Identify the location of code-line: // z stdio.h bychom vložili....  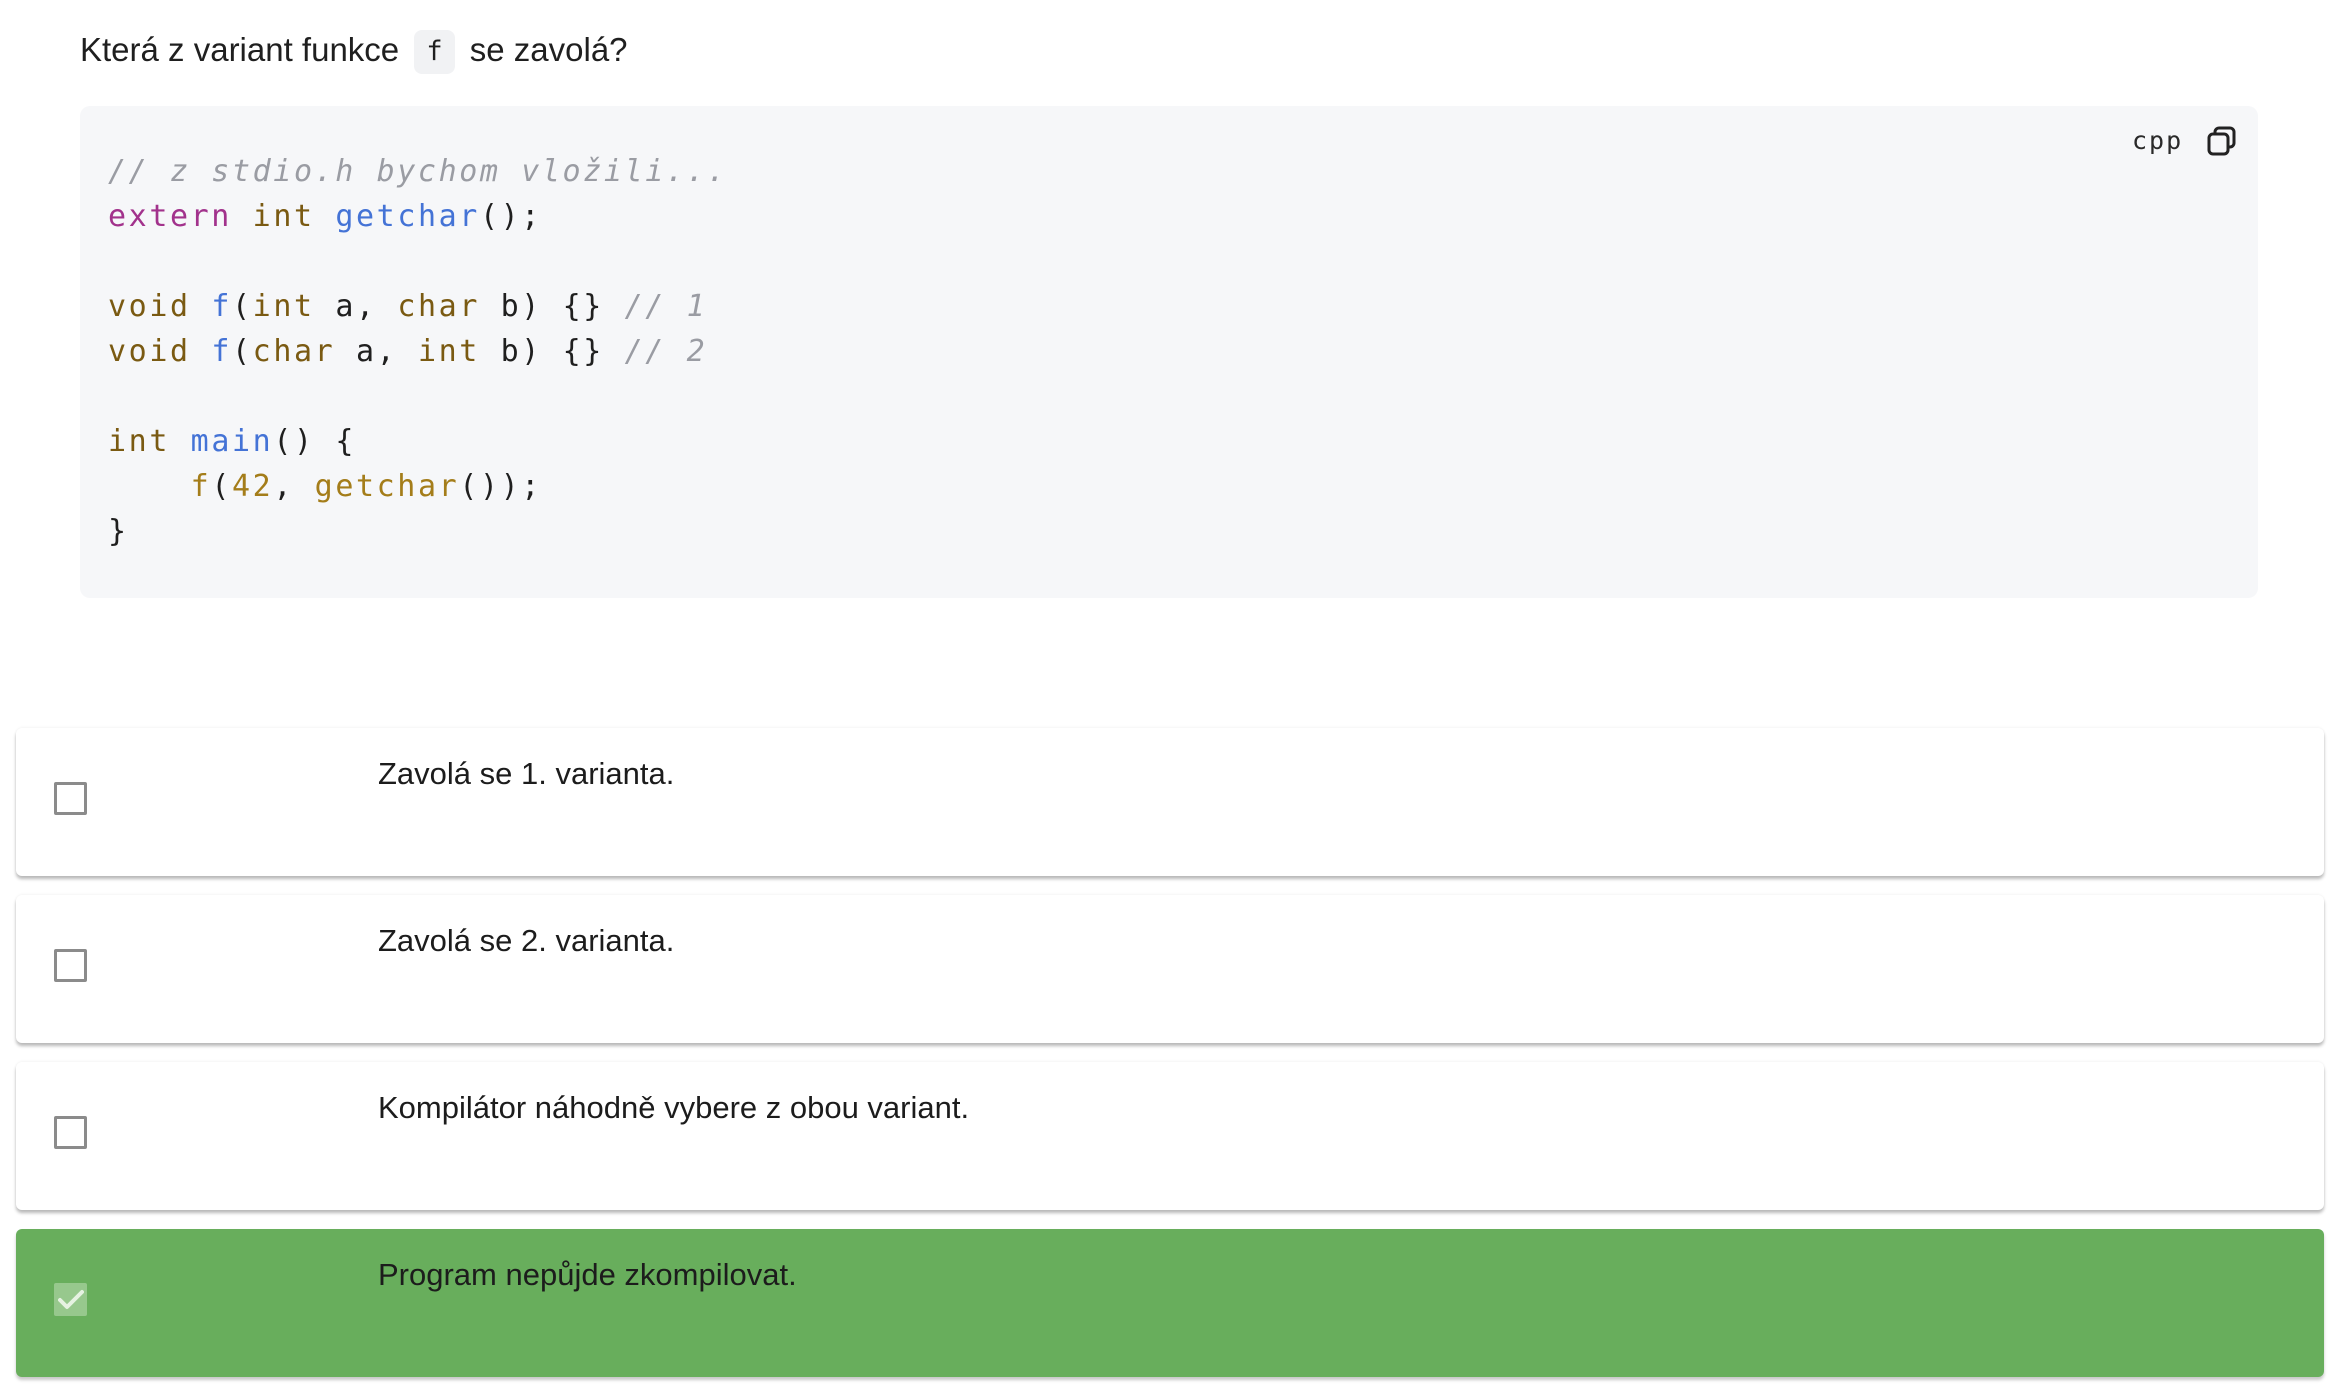
(418, 171).